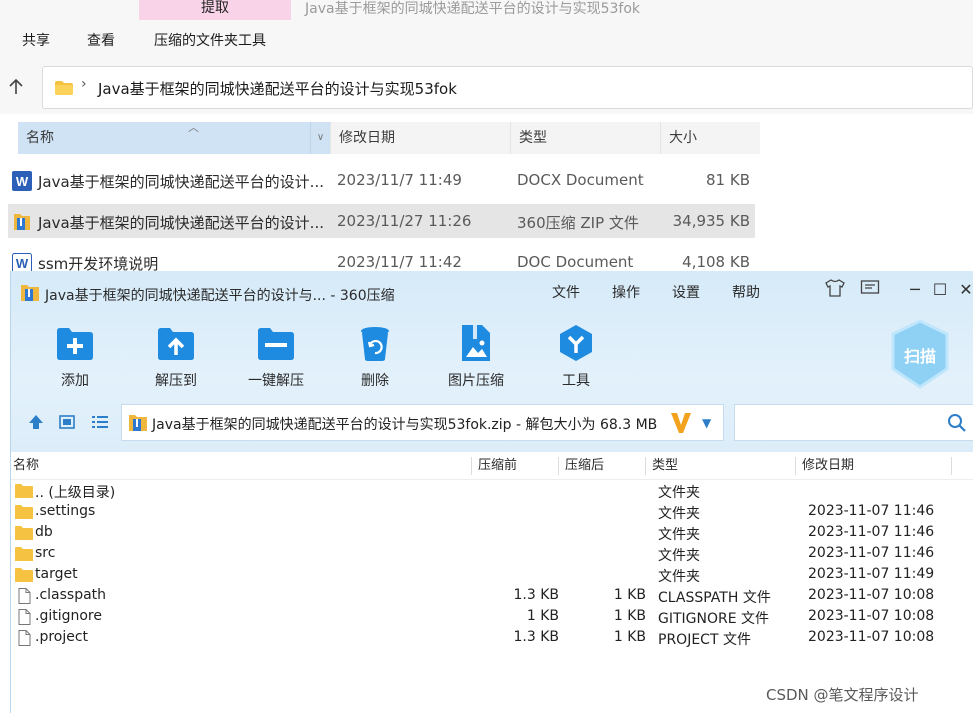  What do you see at coordinates (746, 292) in the screenshot?
I see `menu-help: 帮助` at bounding box center [746, 292].